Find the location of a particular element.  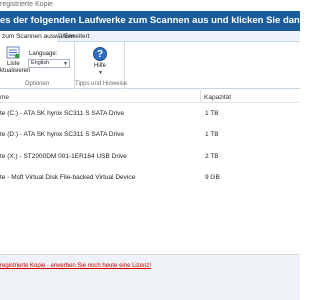

help-button: ? Hilfe ▼ is located at coordinates (100, 63).